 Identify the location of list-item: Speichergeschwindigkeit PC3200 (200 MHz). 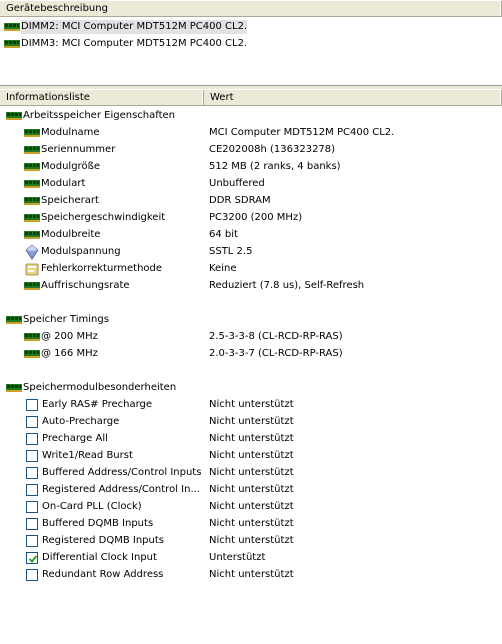
(251, 217).